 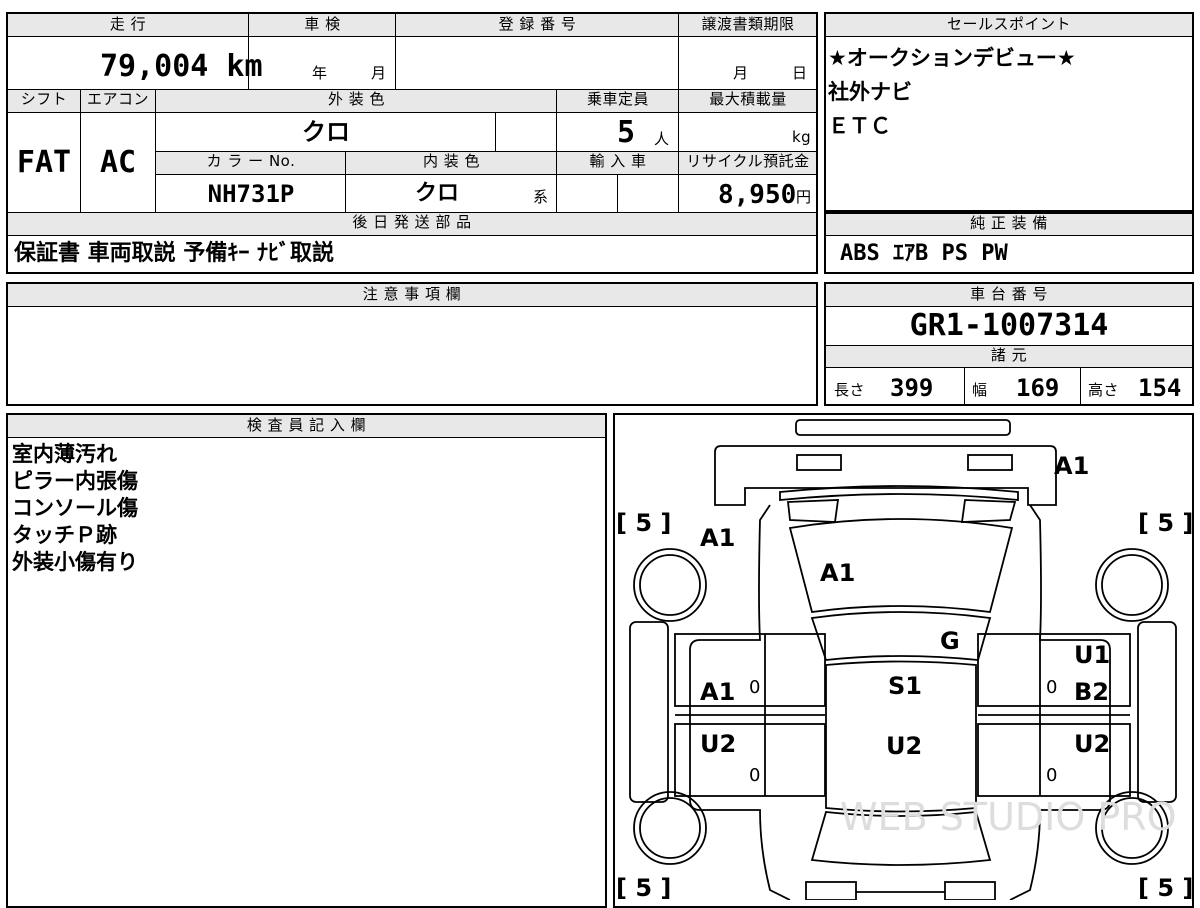 I want to click on later-parts-header: 後 日 発 送 部 品, so click(x=412, y=222).